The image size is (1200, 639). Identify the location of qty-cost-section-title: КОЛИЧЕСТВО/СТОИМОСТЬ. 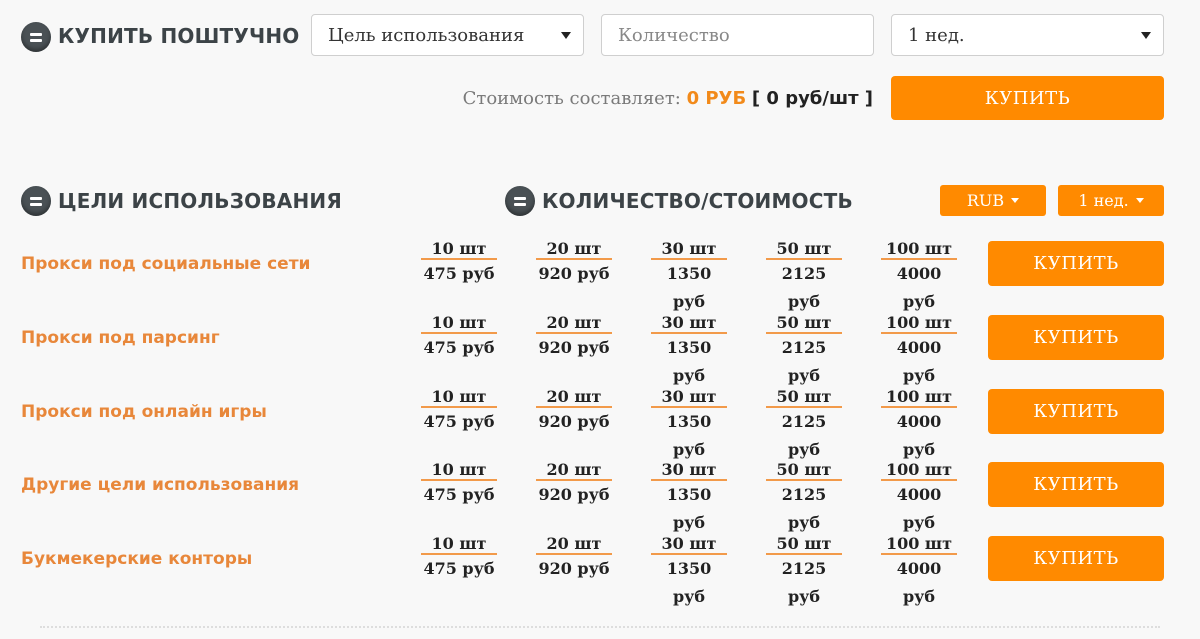
(697, 201).